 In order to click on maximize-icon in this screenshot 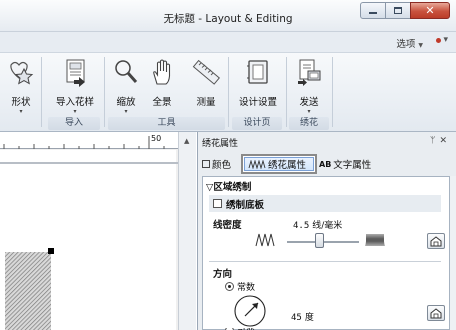, I will do `click(398, 10)`.